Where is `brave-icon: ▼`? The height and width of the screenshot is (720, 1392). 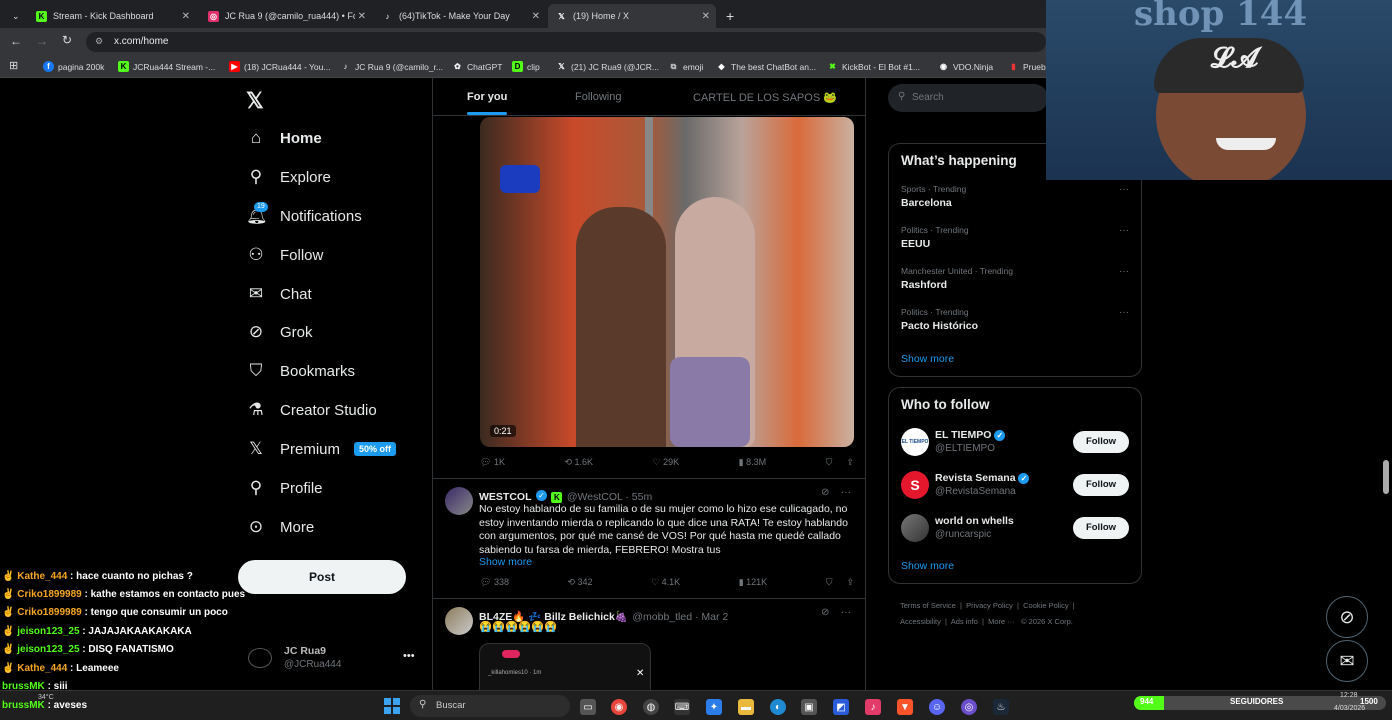
brave-icon: ▼ is located at coordinates (905, 707).